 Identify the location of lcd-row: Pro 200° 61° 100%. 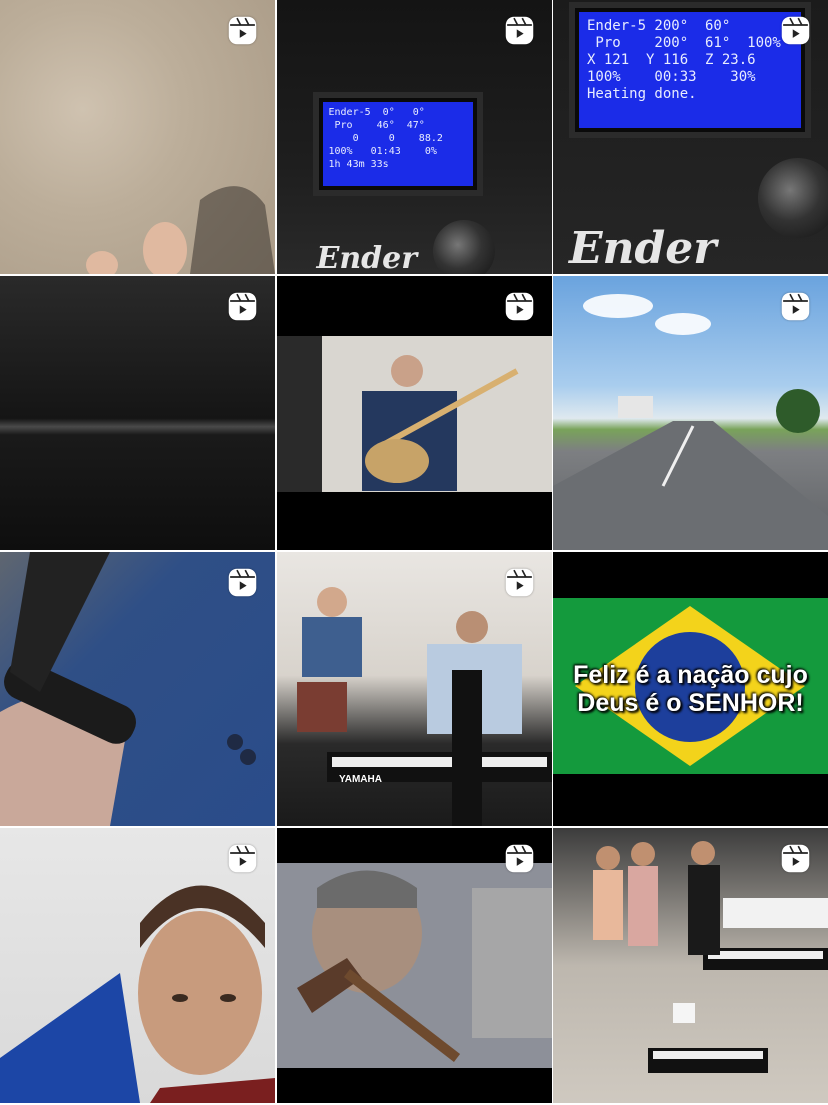
(684, 43).